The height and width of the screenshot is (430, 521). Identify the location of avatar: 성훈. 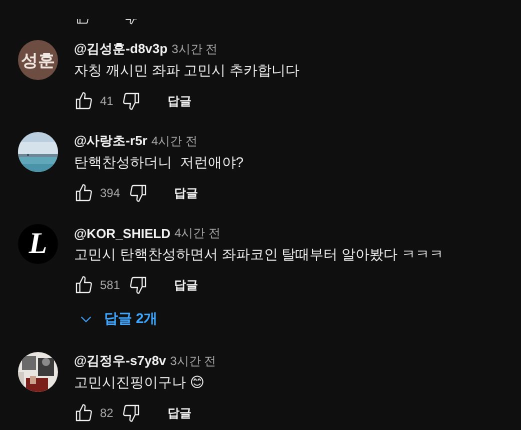
(38, 60).